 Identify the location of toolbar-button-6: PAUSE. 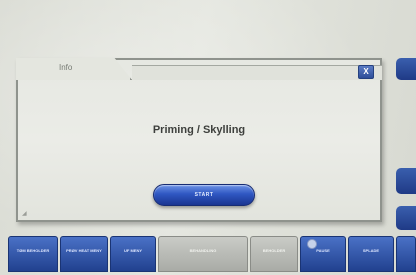
(323, 254).